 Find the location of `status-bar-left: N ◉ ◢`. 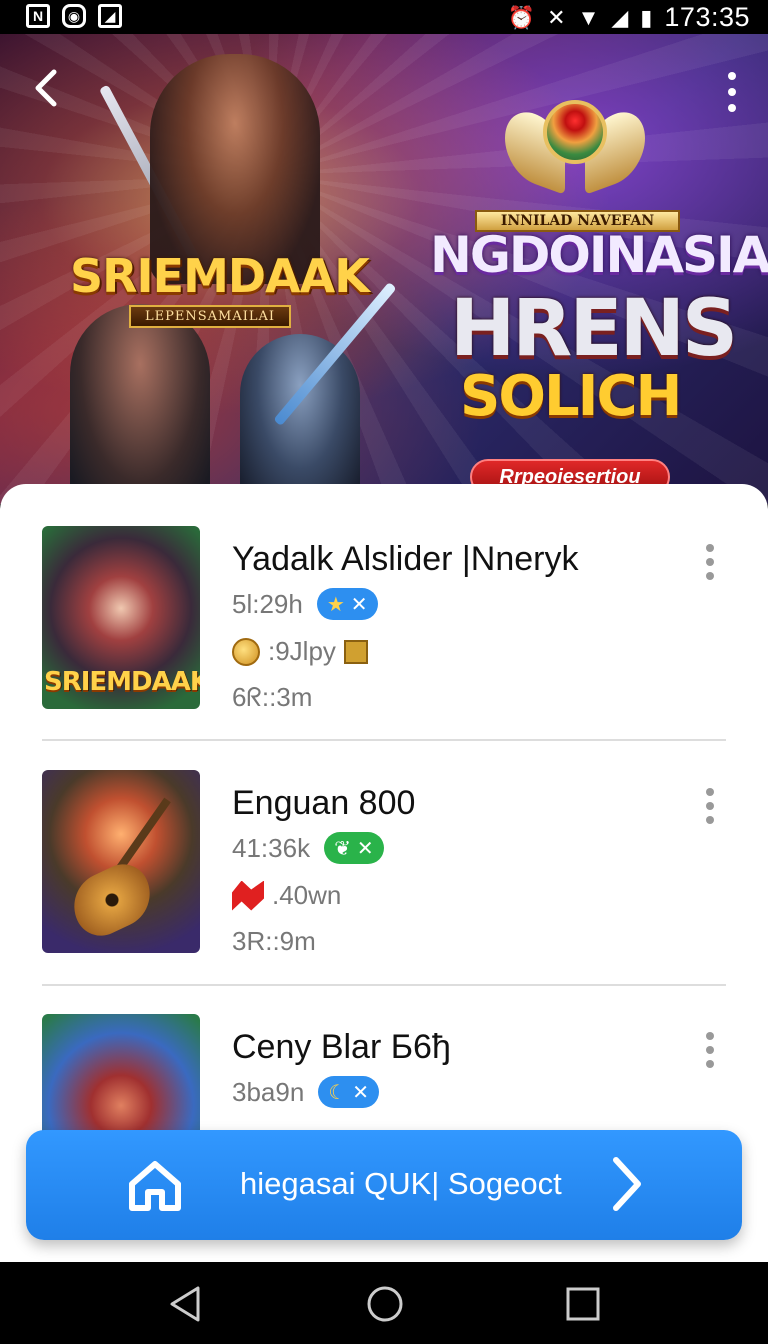

status-bar-left: N ◉ ◢ is located at coordinates (74, 16).